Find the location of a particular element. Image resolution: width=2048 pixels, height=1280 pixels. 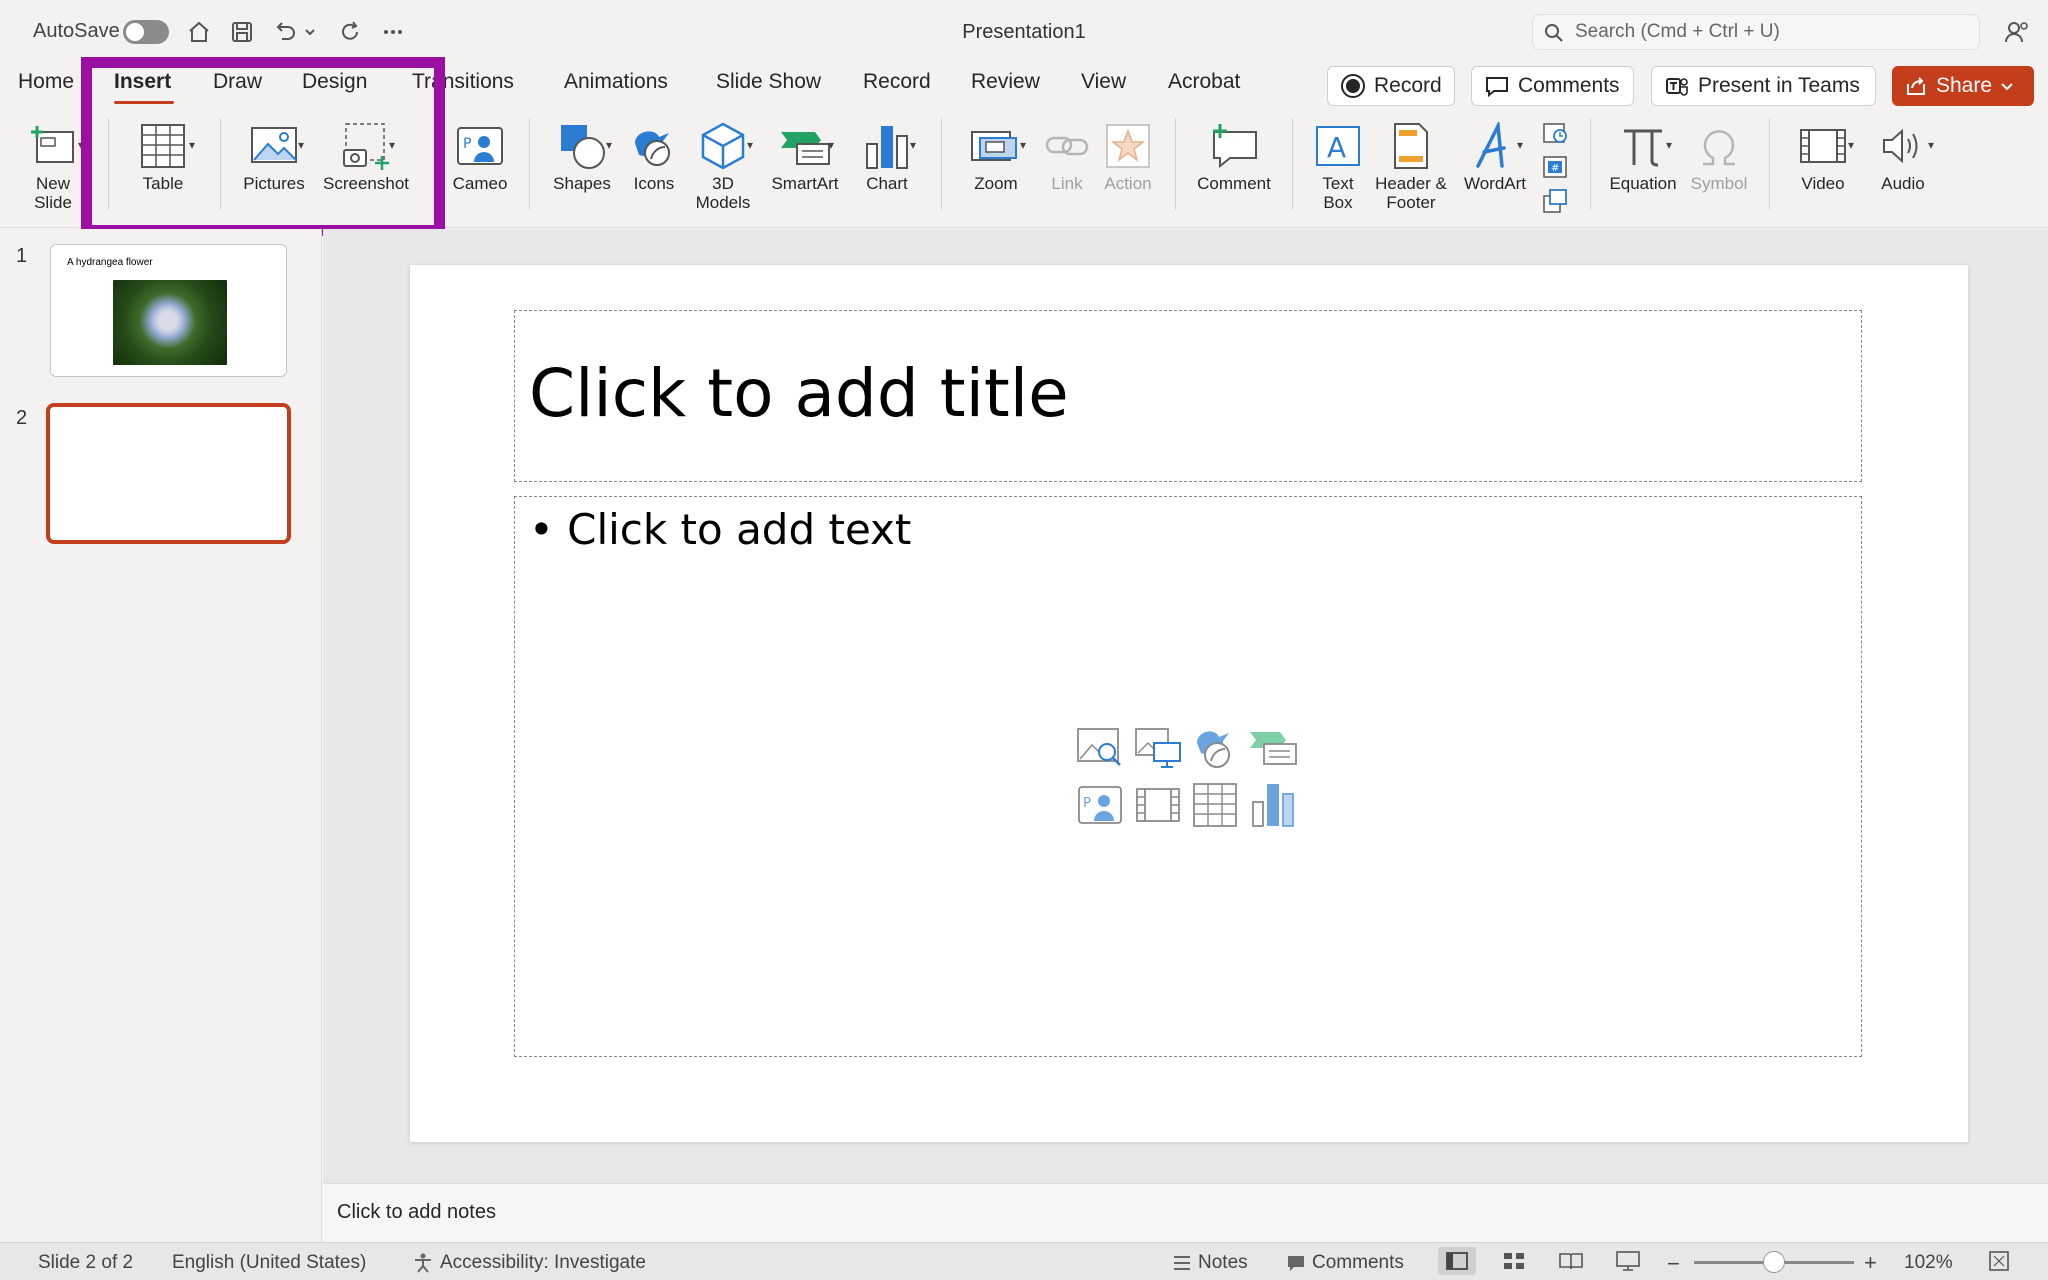

slide-show-view-button is located at coordinates (1628, 1261).